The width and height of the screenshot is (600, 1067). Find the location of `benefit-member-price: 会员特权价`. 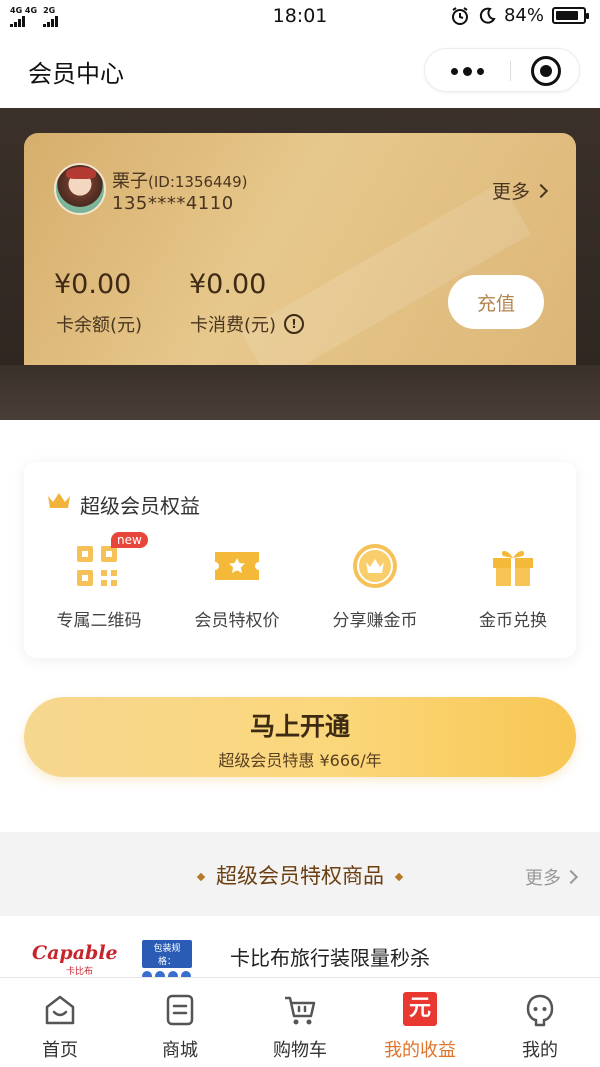

benefit-member-price: 会员特权价 is located at coordinates (237, 585).